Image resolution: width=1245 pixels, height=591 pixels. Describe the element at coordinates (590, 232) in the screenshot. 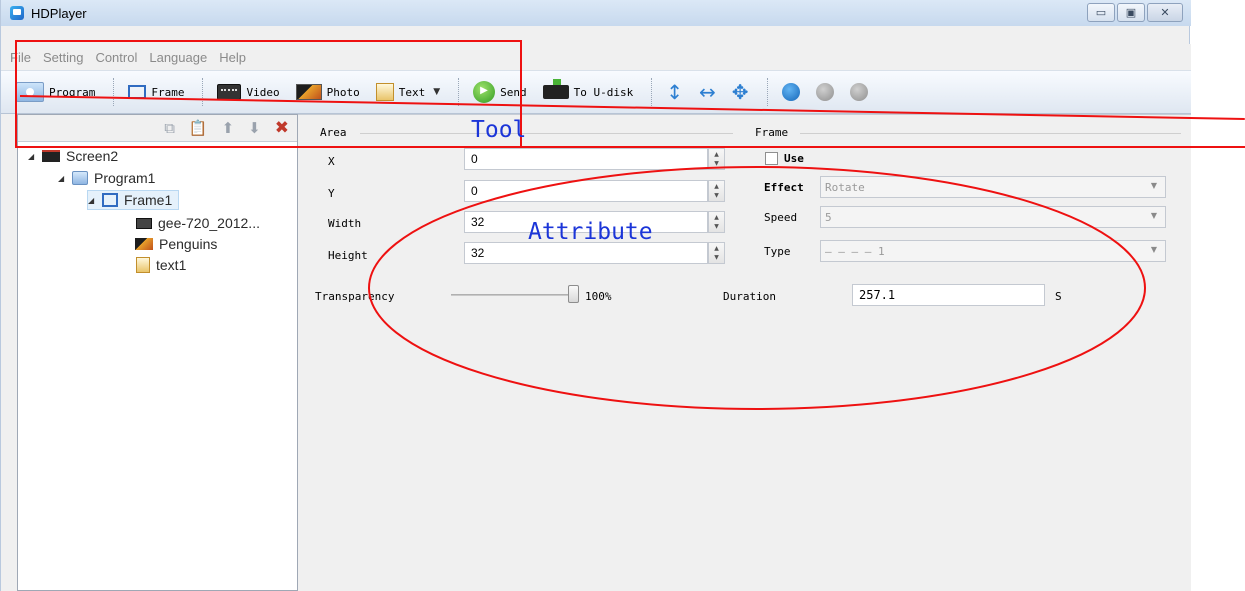

I see `attribute-annotation-text: Attribute` at that location.